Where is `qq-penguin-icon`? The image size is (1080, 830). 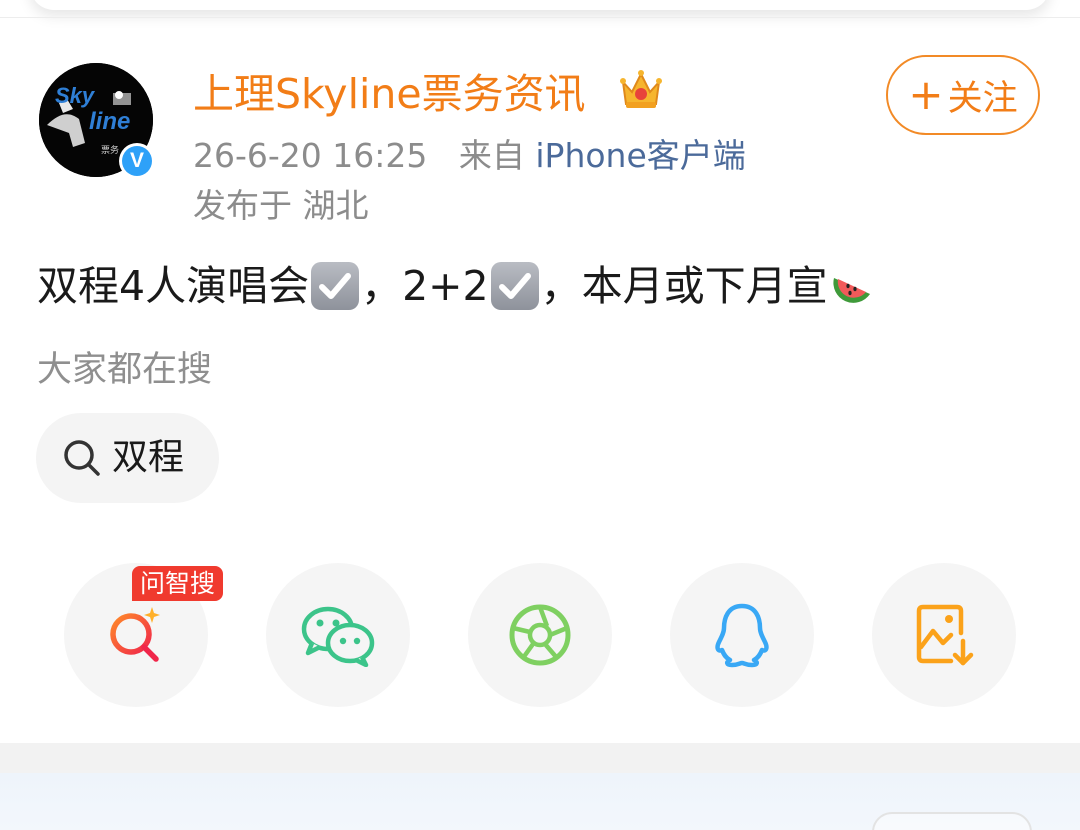
qq-penguin-icon is located at coordinates (742, 635).